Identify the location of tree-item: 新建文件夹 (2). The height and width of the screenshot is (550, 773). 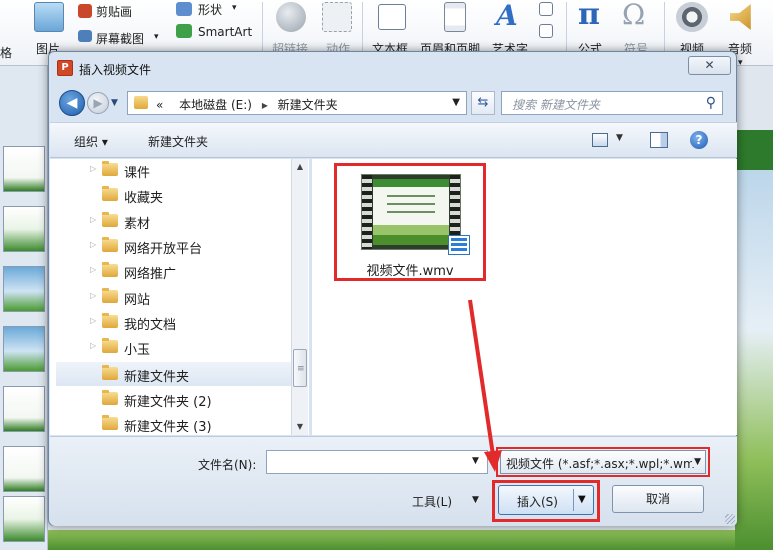
(176, 399).